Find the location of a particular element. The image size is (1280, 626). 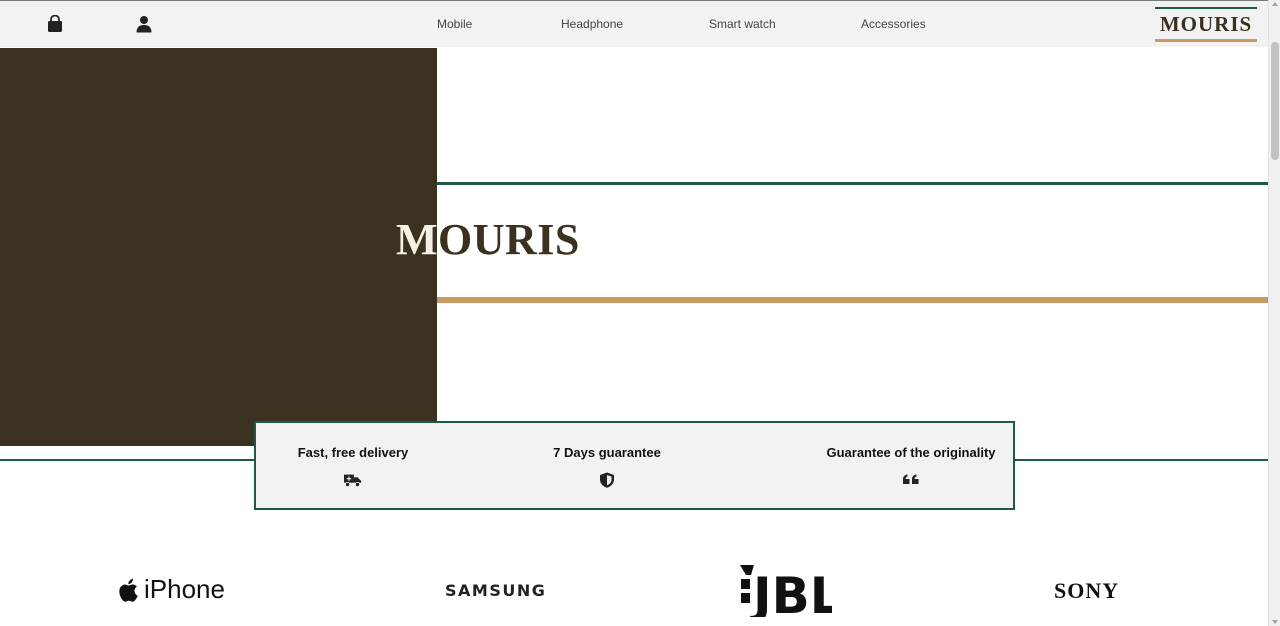

site-logo: MOURIS is located at coordinates (1206, 24).